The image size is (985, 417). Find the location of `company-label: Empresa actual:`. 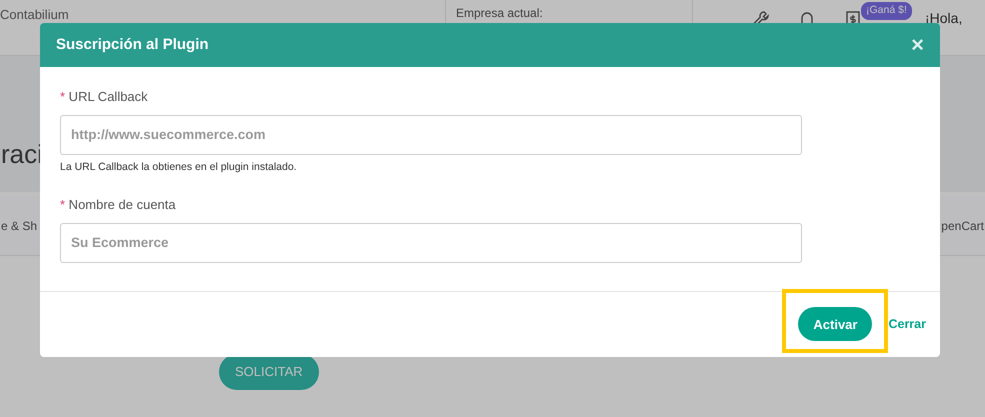

company-label: Empresa actual: is located at coordinates (499, 13).